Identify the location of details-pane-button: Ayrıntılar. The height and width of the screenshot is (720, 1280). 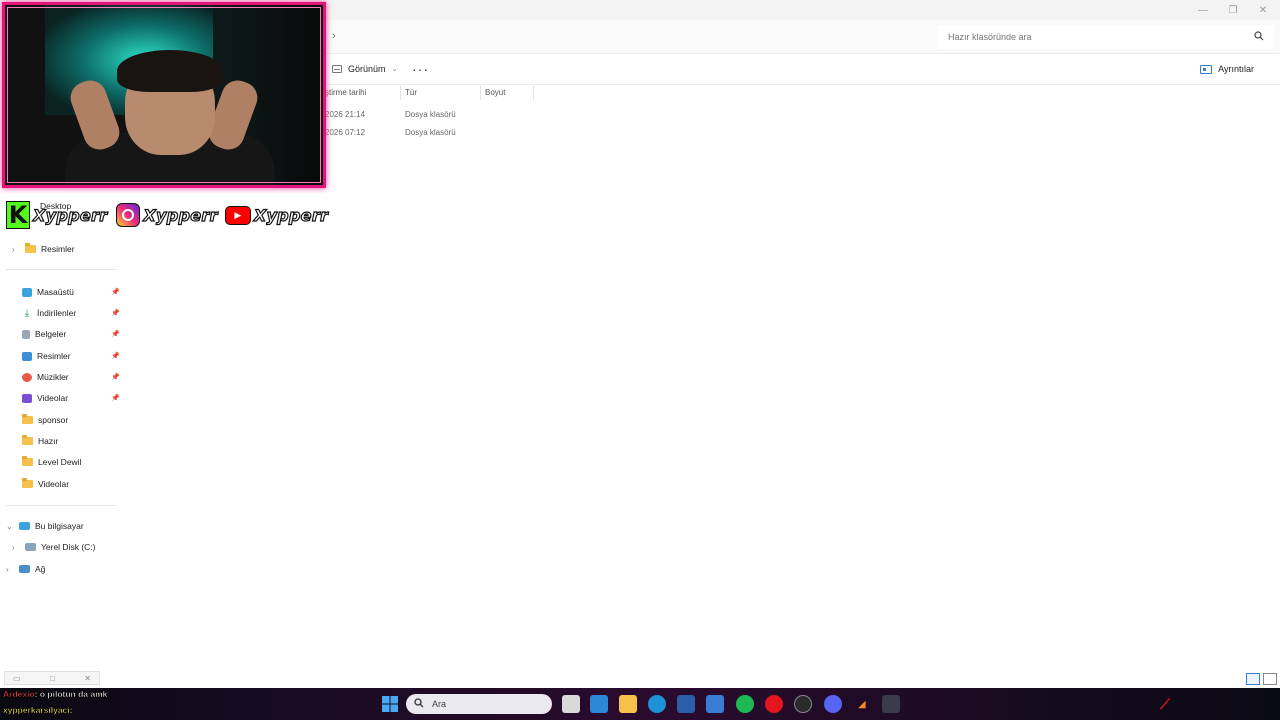
(1227, 69).